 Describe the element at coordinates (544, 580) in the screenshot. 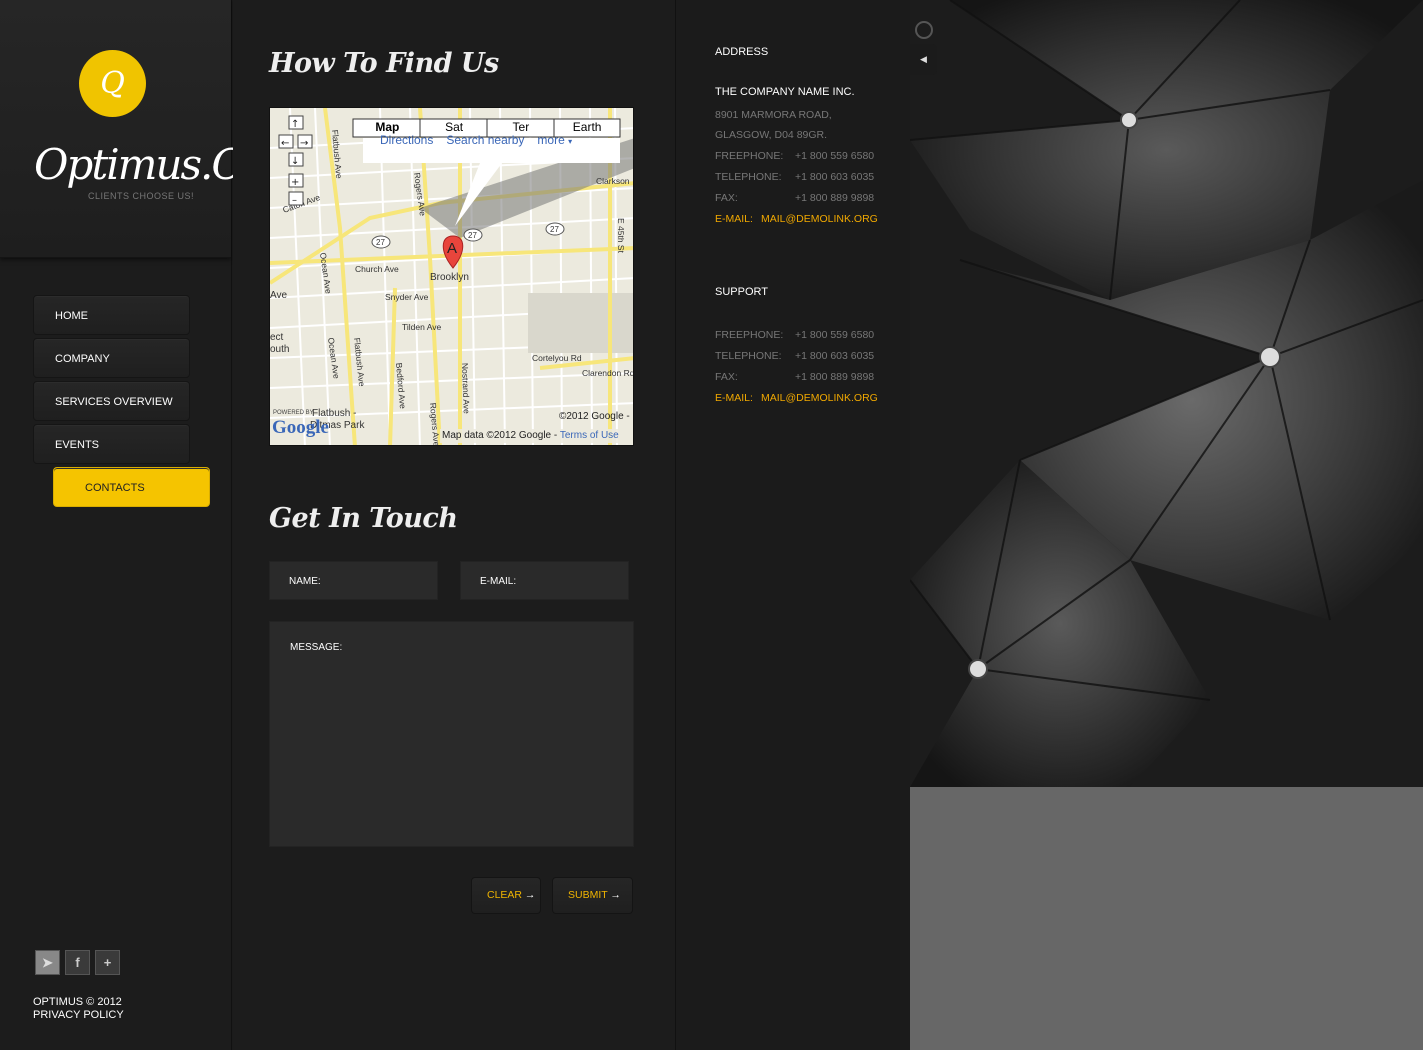

I see `email-field: E-MAIL:` at that location.